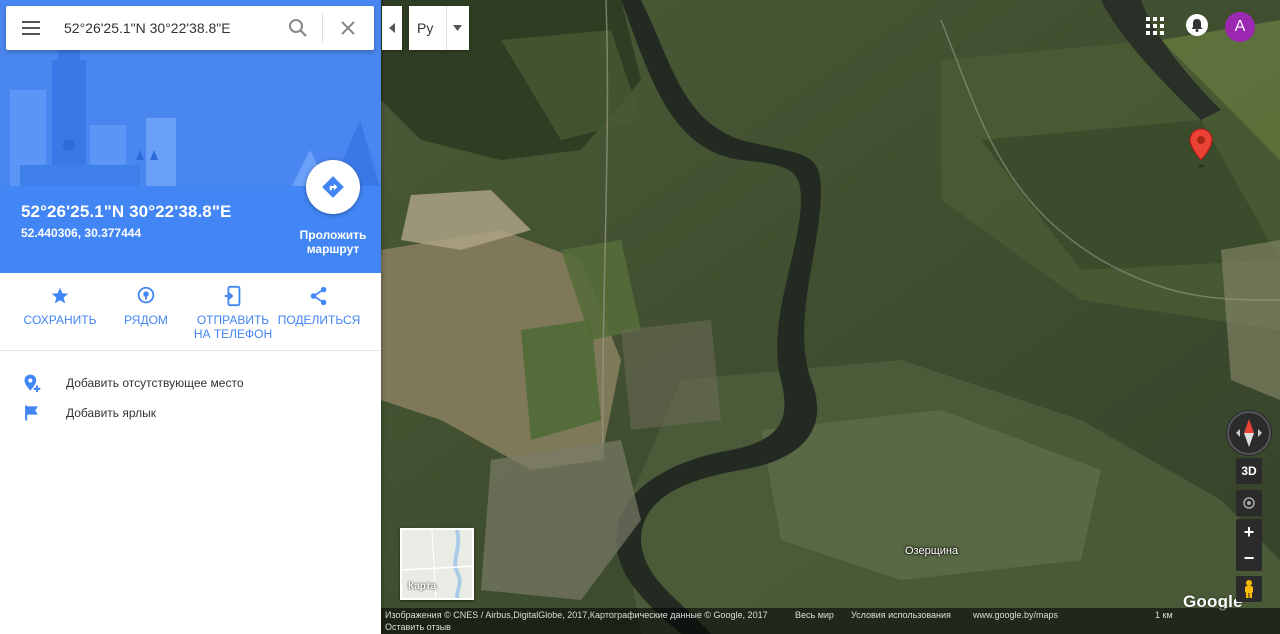 Image resolution: width=1280 pixels, height=634 pixels. Describe the element at coordinates (425, 28) in the screenshot. I see `language-label: Ру` at that location.